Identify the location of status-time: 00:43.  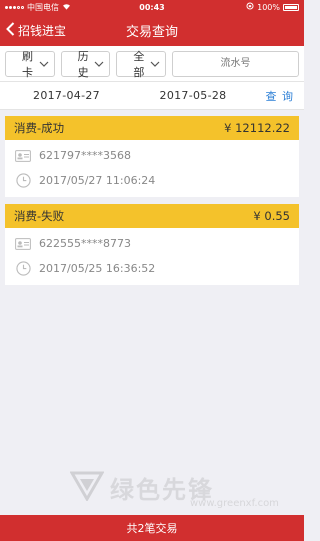
(152, 7).